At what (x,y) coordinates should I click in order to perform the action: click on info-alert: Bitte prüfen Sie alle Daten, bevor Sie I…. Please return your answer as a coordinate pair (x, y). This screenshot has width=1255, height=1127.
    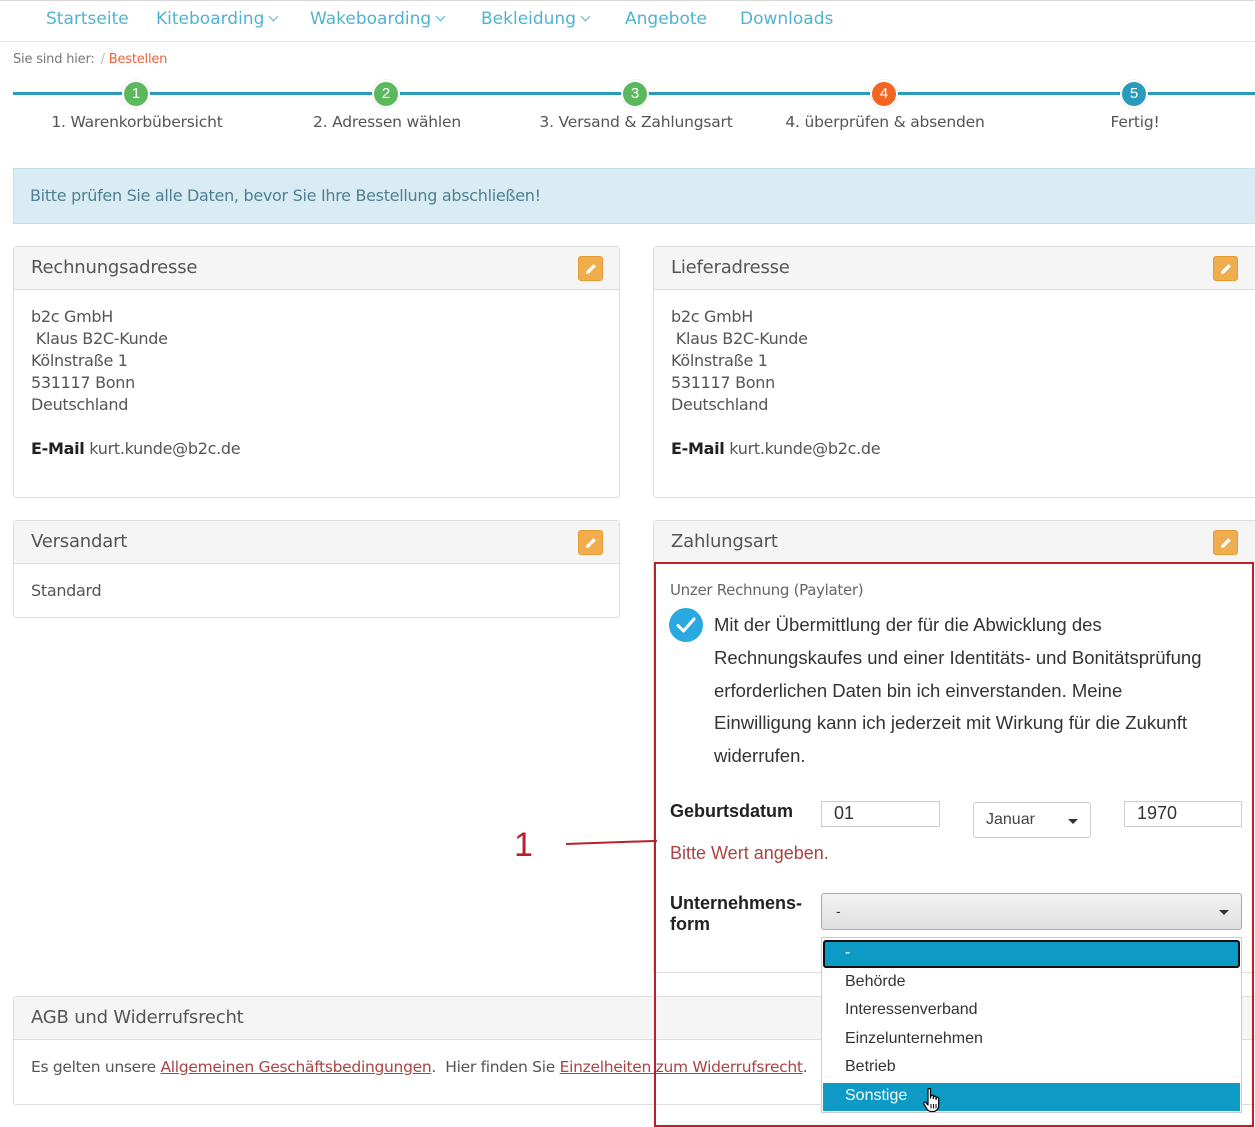
    Looking at the image, I should click on (634, 196).